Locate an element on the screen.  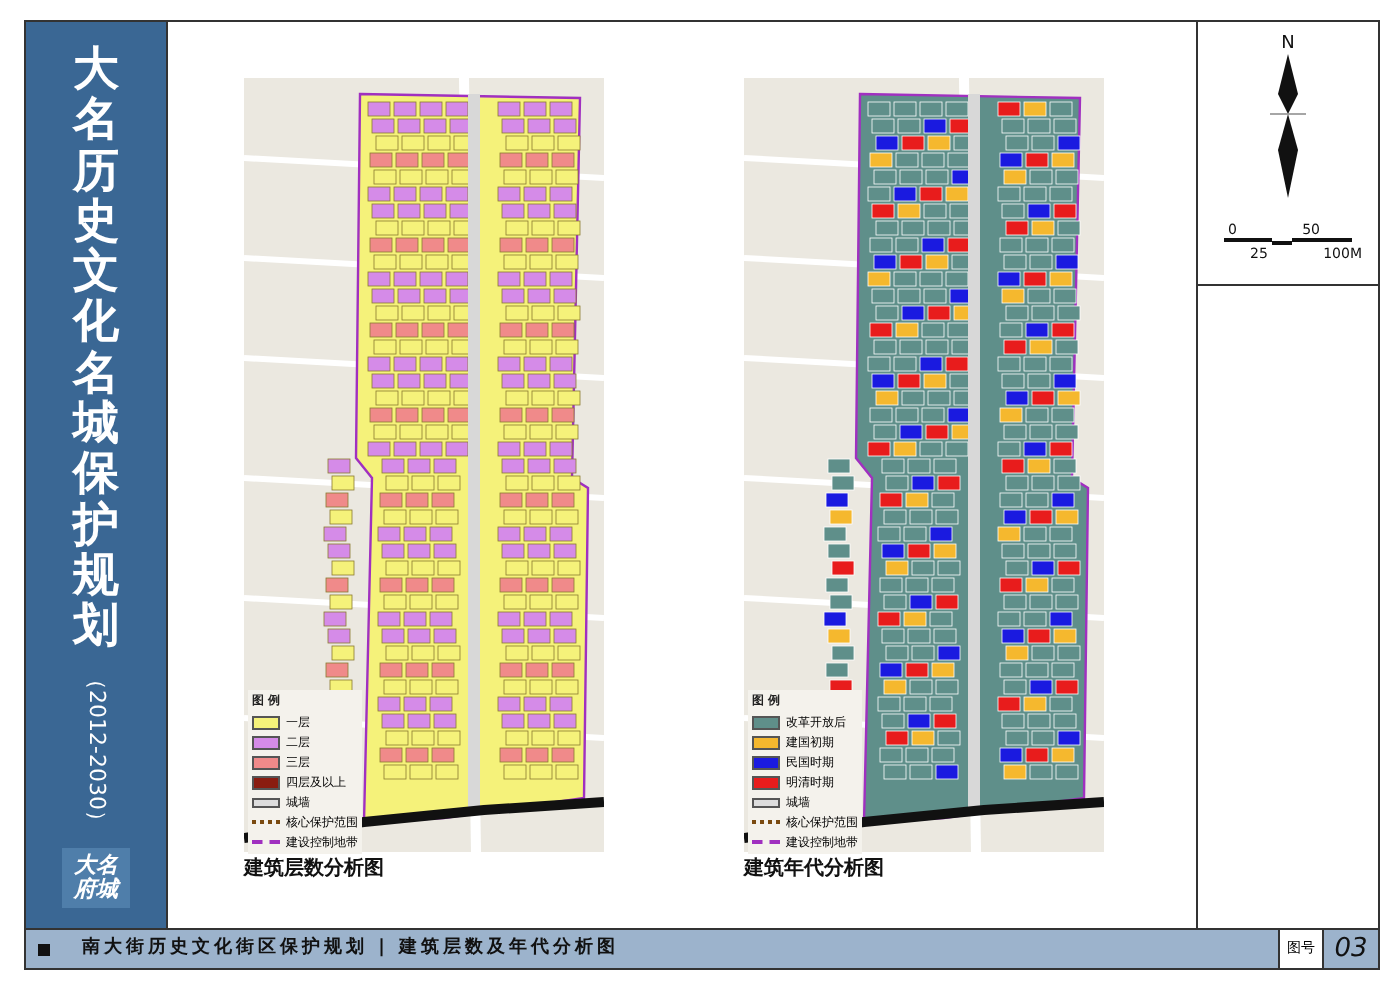
north-label: N is located at coordinates (1288, 44).